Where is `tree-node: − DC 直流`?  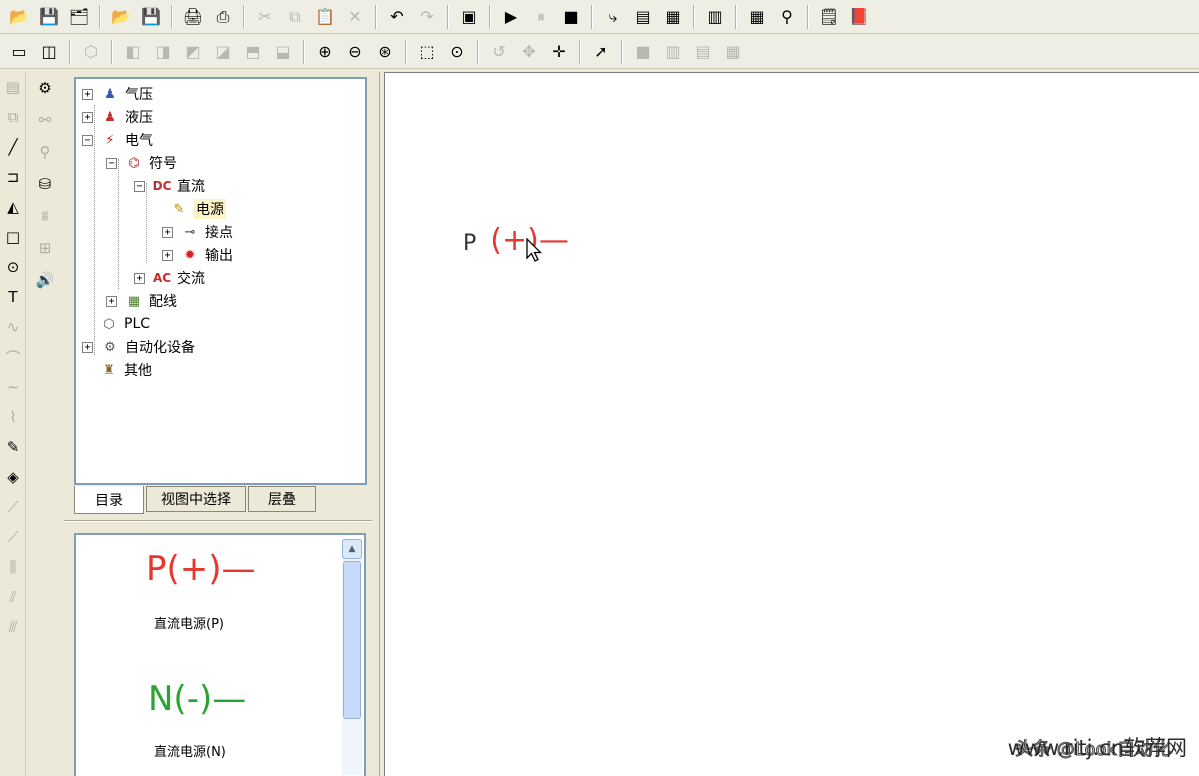 tree-node: − DC 直流 is located at coordinates (169, 186).